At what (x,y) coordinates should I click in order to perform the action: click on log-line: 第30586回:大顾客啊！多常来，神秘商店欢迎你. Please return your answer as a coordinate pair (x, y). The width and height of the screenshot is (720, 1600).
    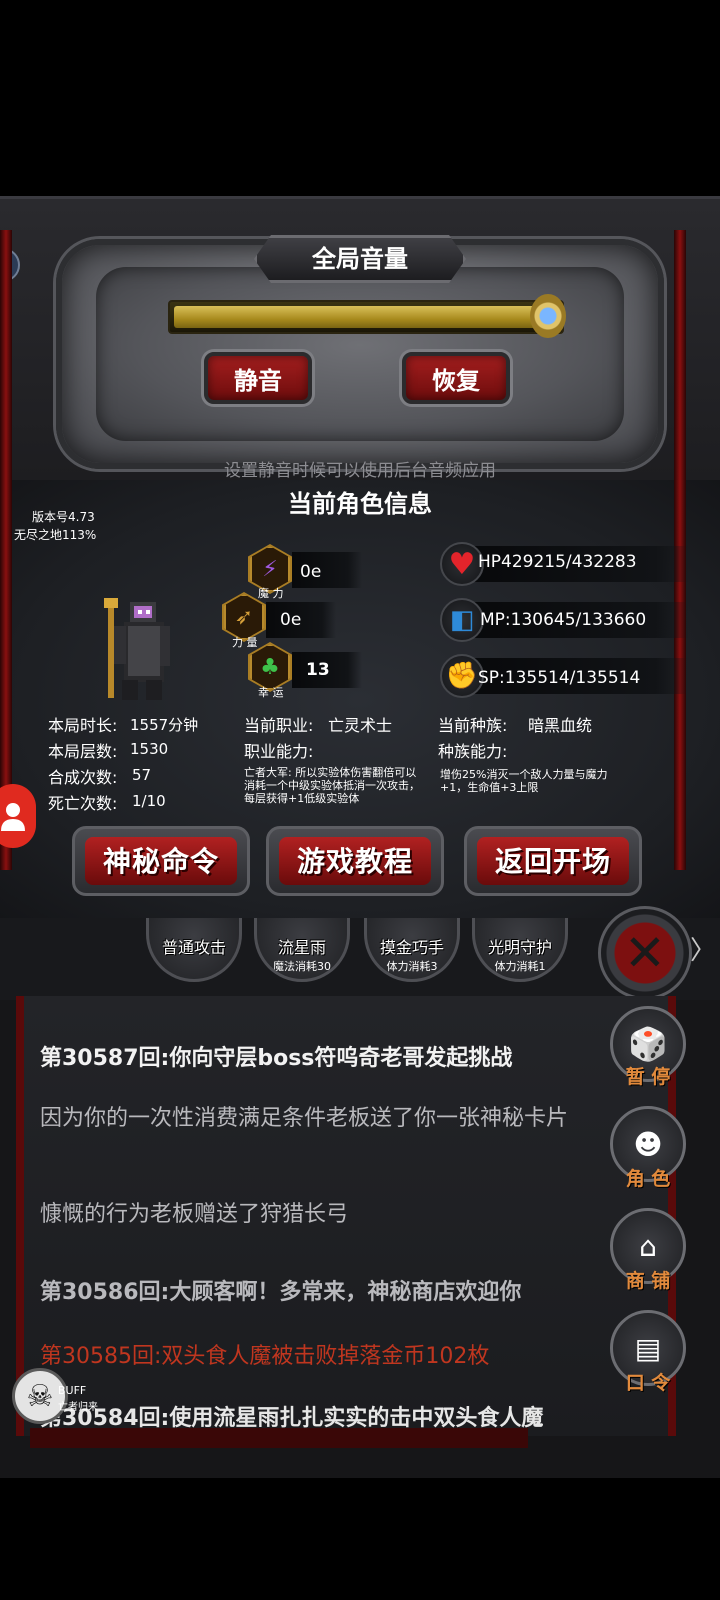
    Looking at the image, I should click on (281, 1292).